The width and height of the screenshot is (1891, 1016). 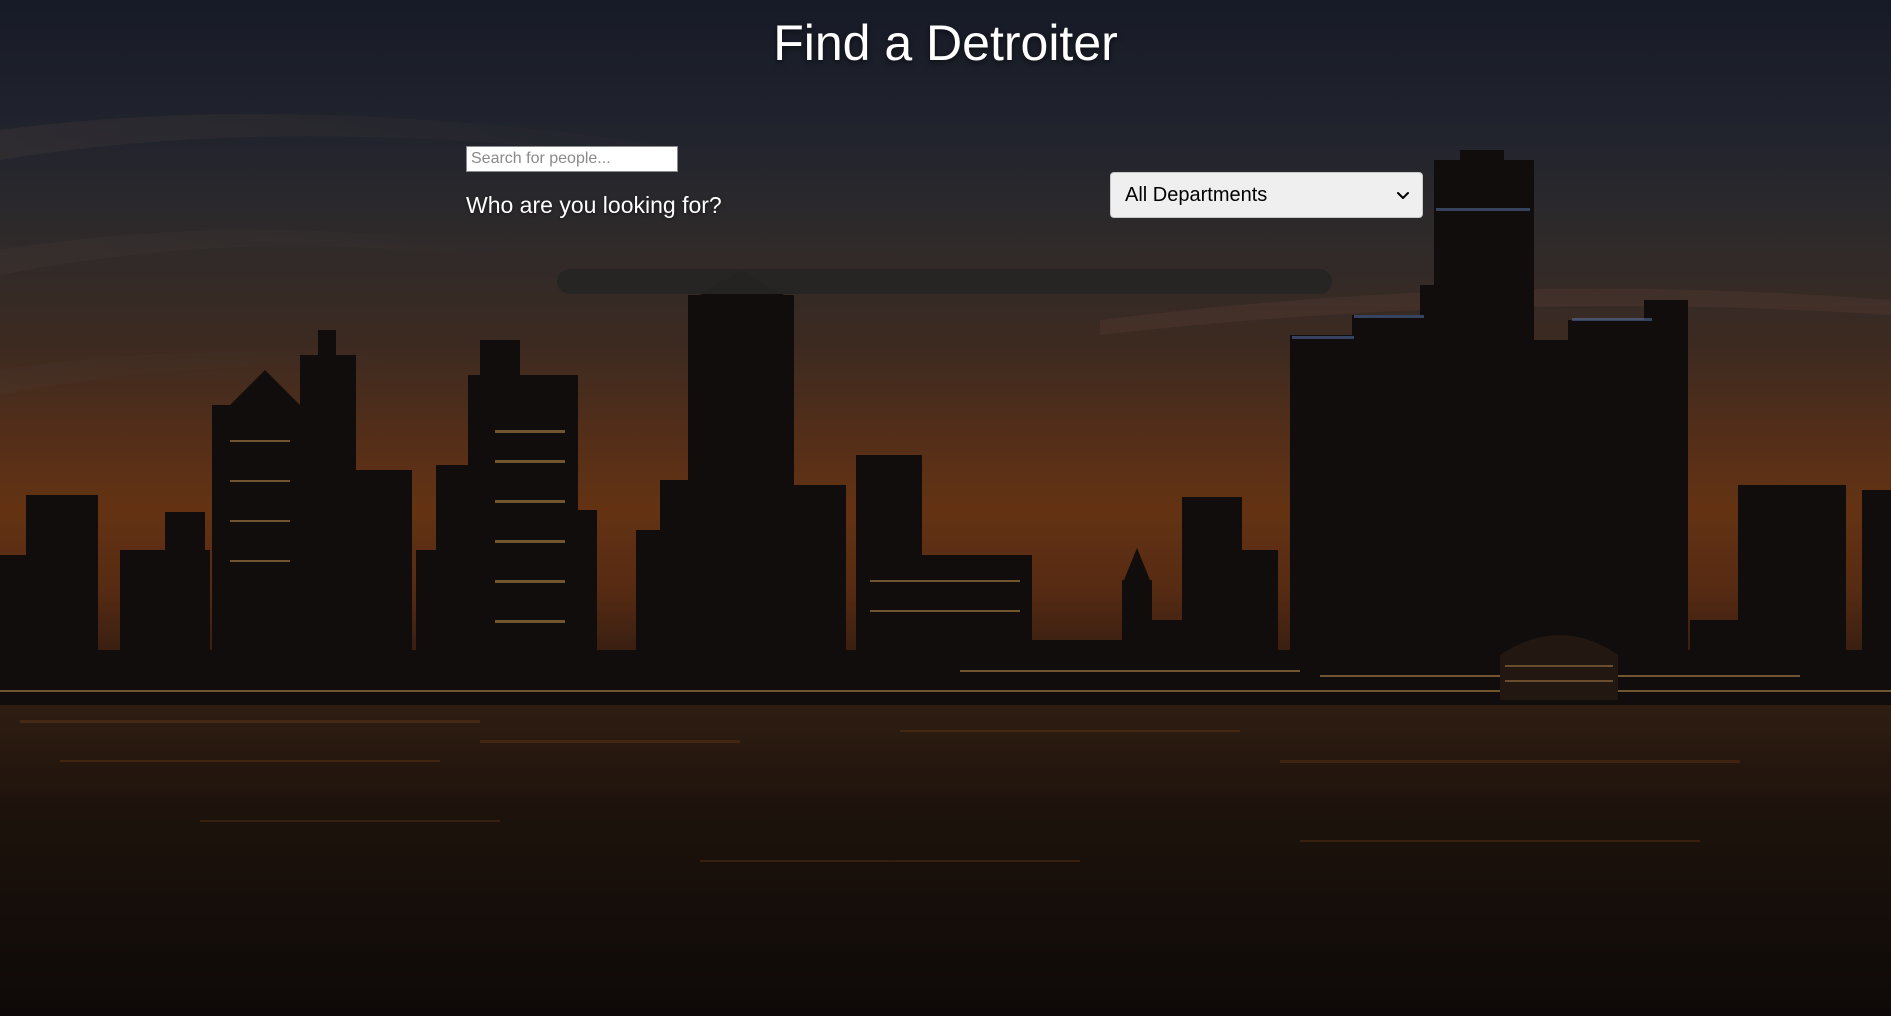 I want to click on department-select-value: All Departments, so click(x=1196, y=194).